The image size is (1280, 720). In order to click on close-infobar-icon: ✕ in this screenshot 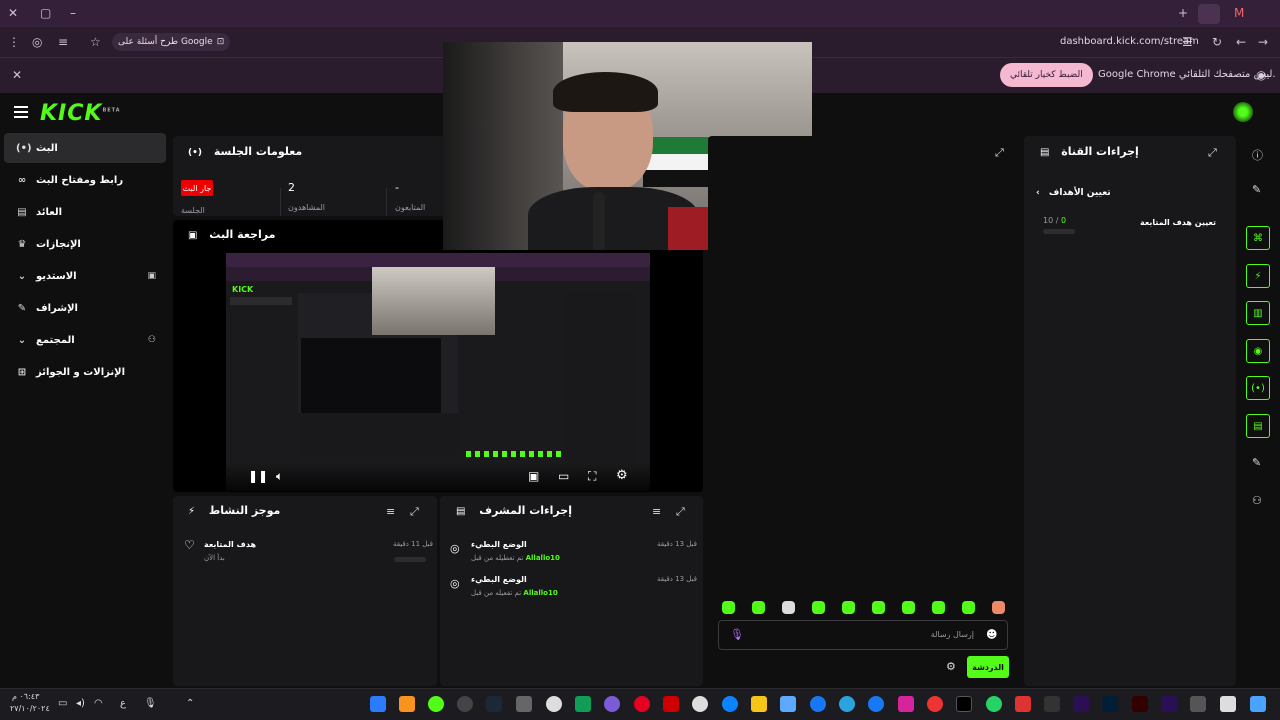, I will do `click(17, 75)`.